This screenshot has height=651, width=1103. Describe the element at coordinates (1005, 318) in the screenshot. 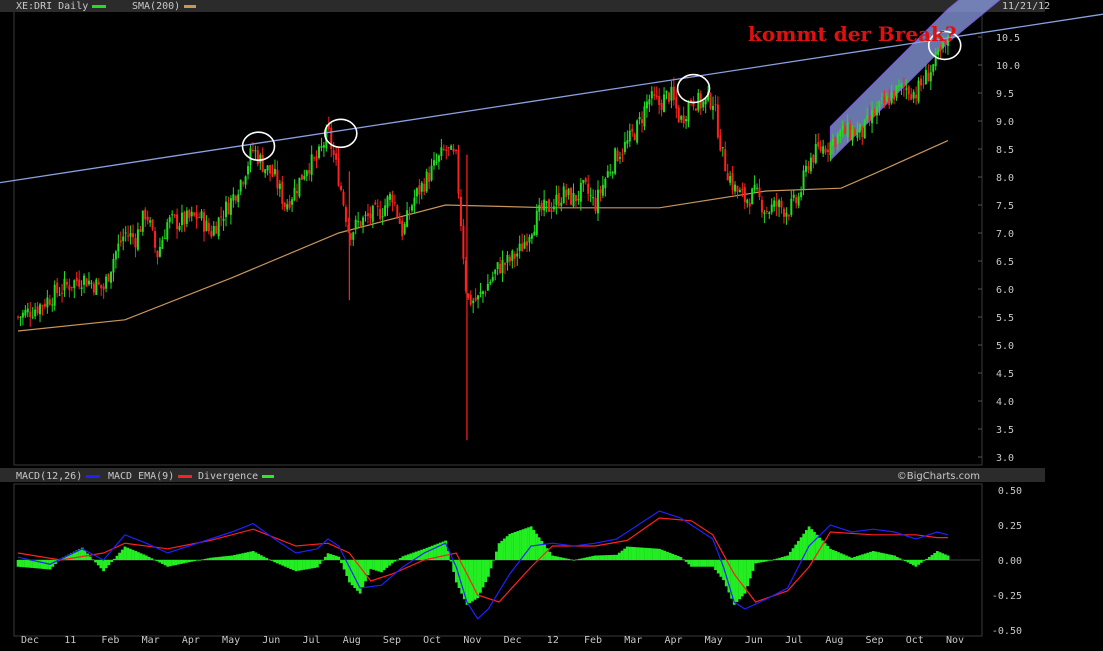

I see `price-tick-label: 5.5` at that location.